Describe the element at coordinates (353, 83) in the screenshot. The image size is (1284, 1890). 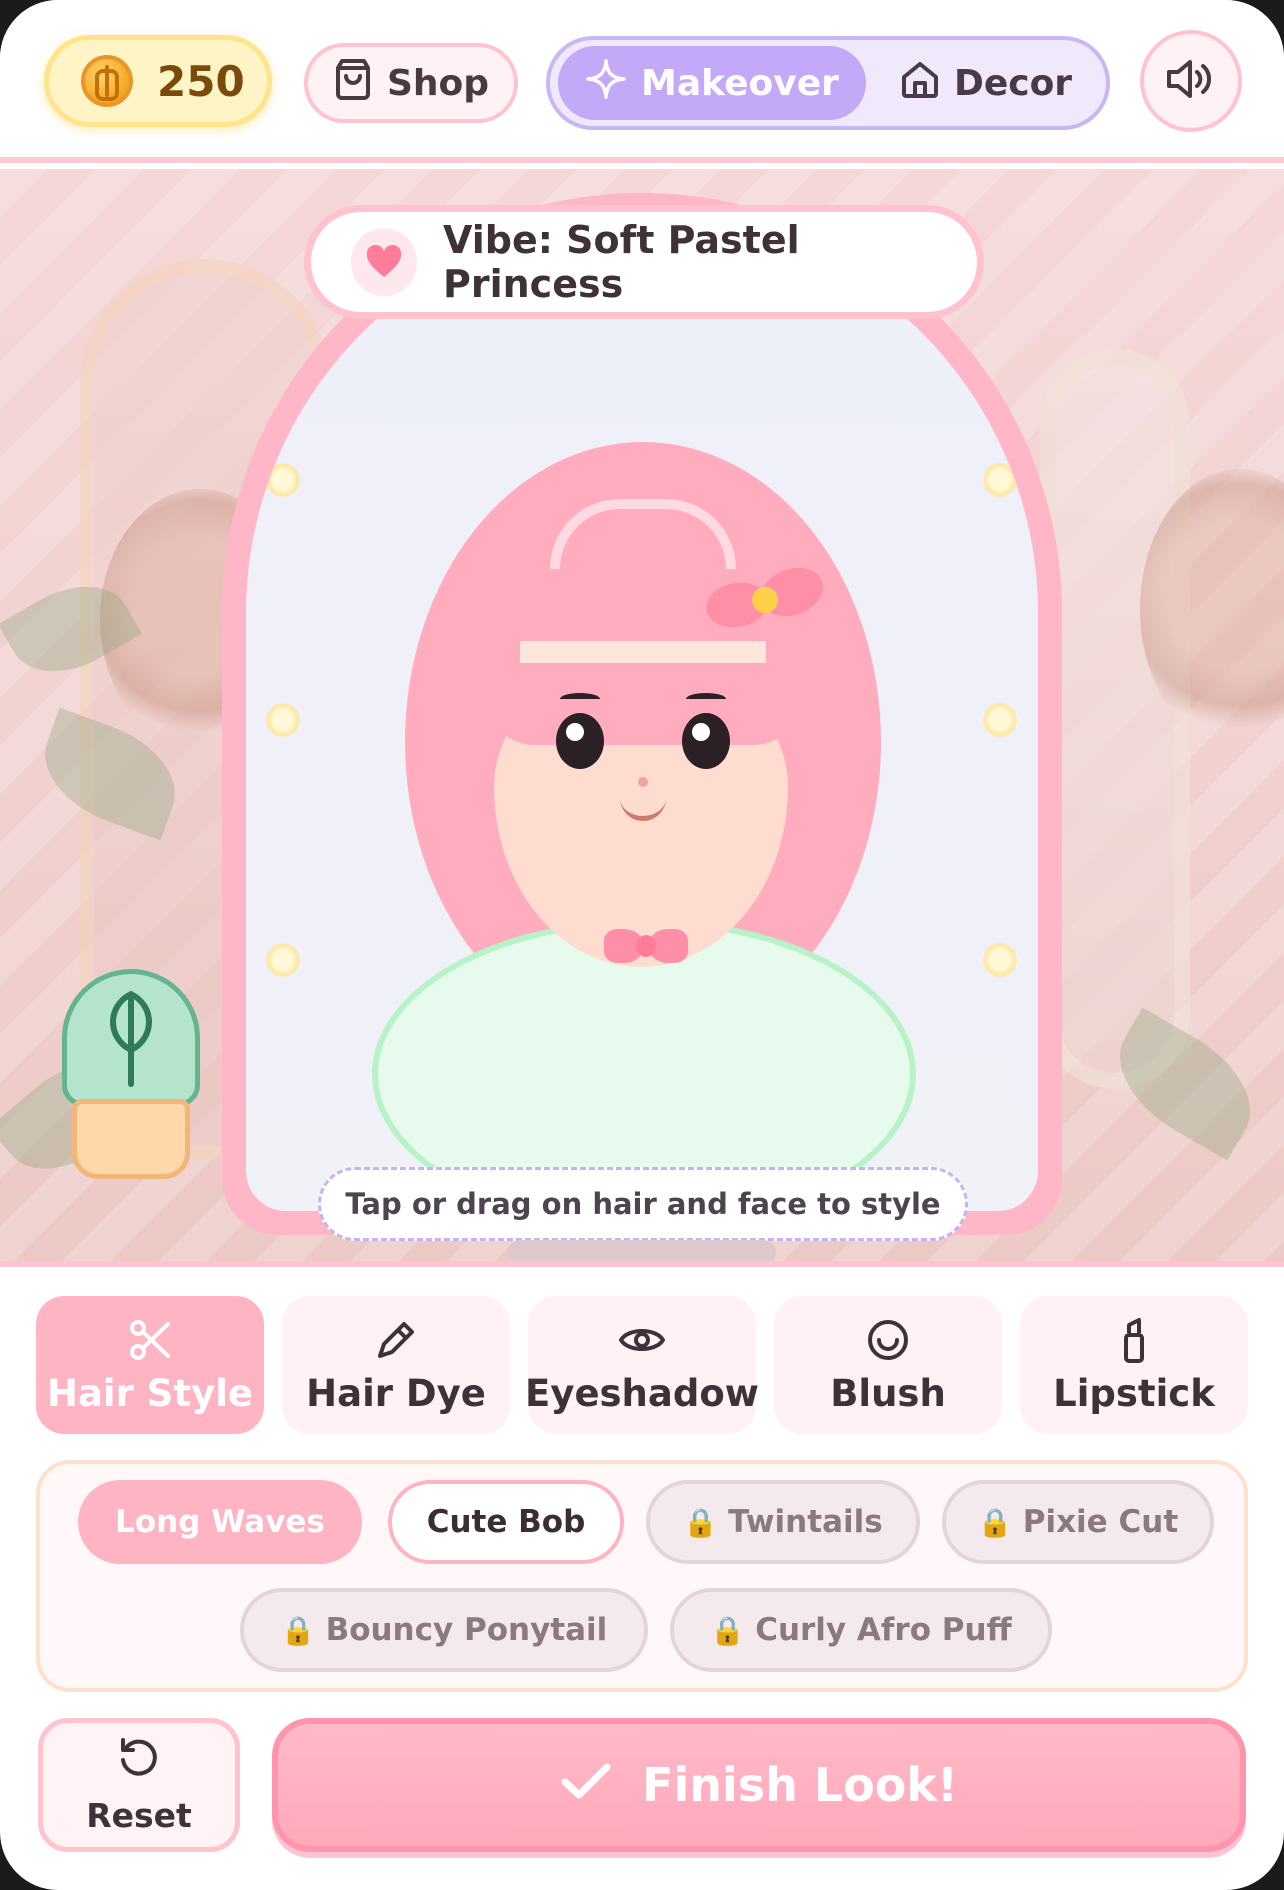
I see `shopping-bag-icon` at that location.